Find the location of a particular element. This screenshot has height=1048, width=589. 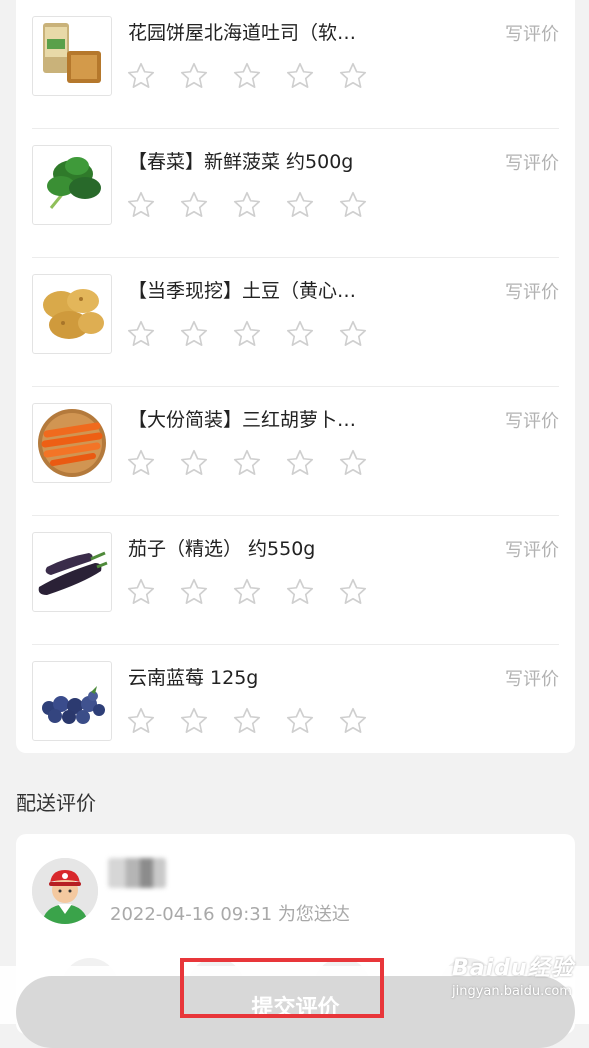

spinach-icon is located at coordinates (72, 185).